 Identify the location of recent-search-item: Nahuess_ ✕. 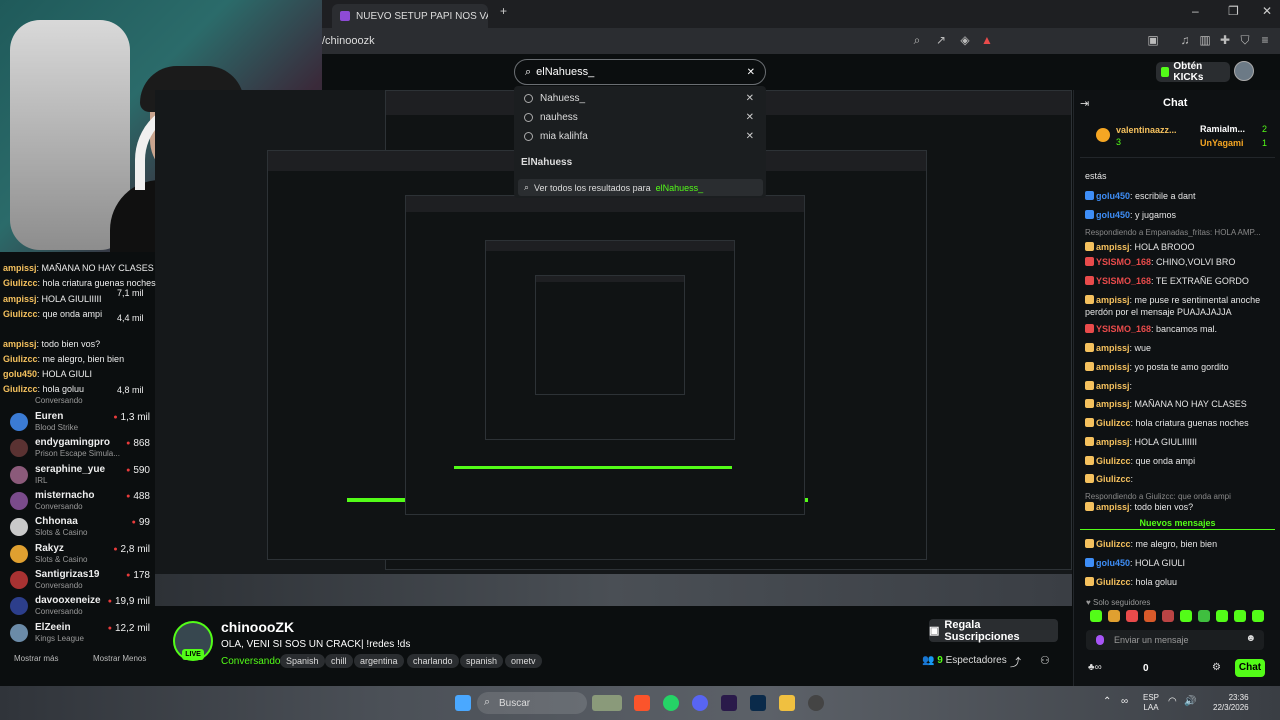
(642, 98).